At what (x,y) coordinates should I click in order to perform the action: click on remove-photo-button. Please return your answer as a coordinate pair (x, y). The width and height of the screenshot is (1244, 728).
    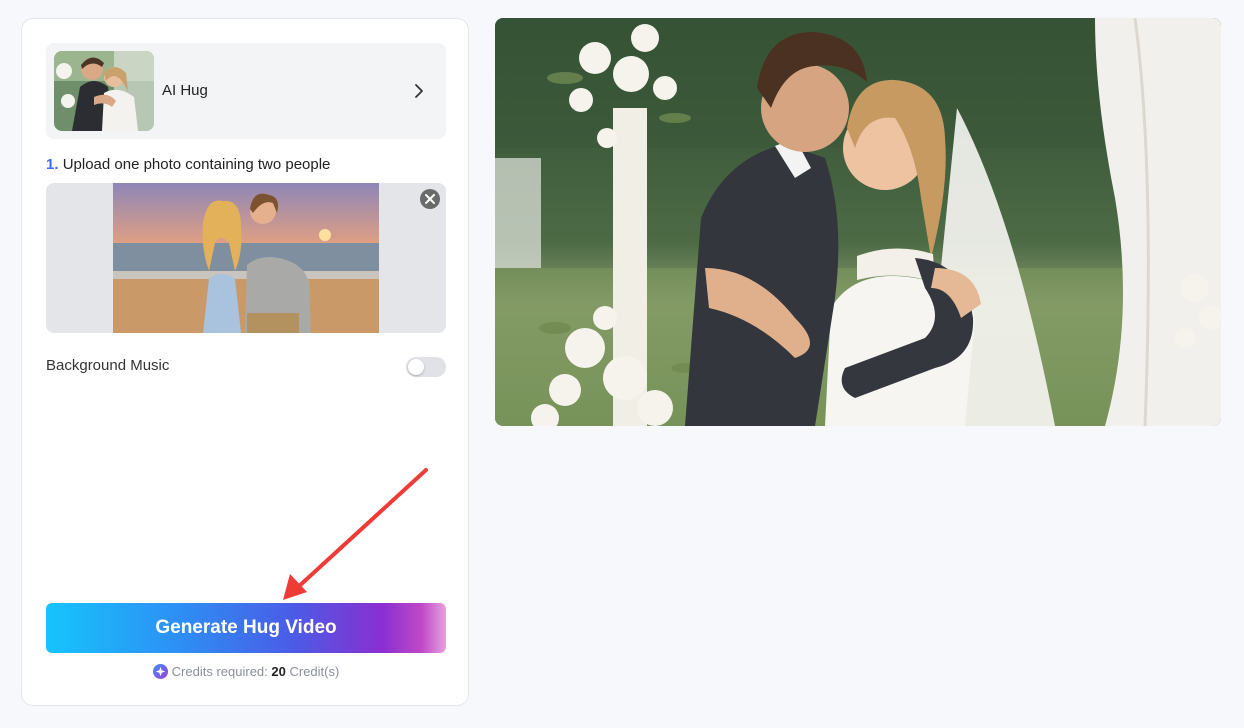
    Looking at the image, I should click on (430, 199).